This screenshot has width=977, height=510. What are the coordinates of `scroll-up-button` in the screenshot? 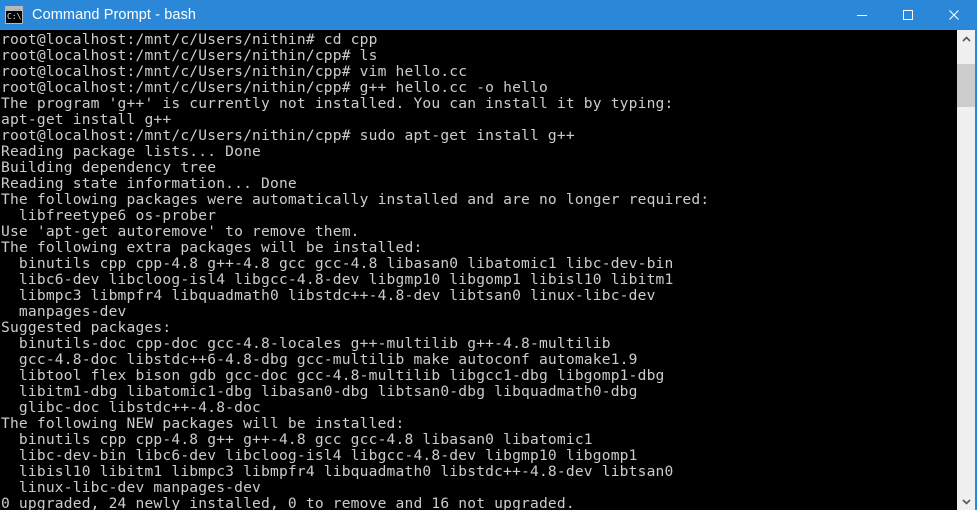 It's located at (966, 39).